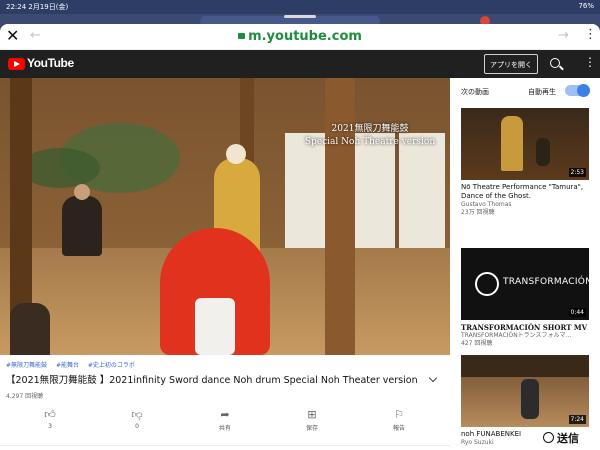  What do you see at coordinates (511, 64) in the screenshot?
I see `open-app-button: アプリを開く` at bounding box center [511, 64].